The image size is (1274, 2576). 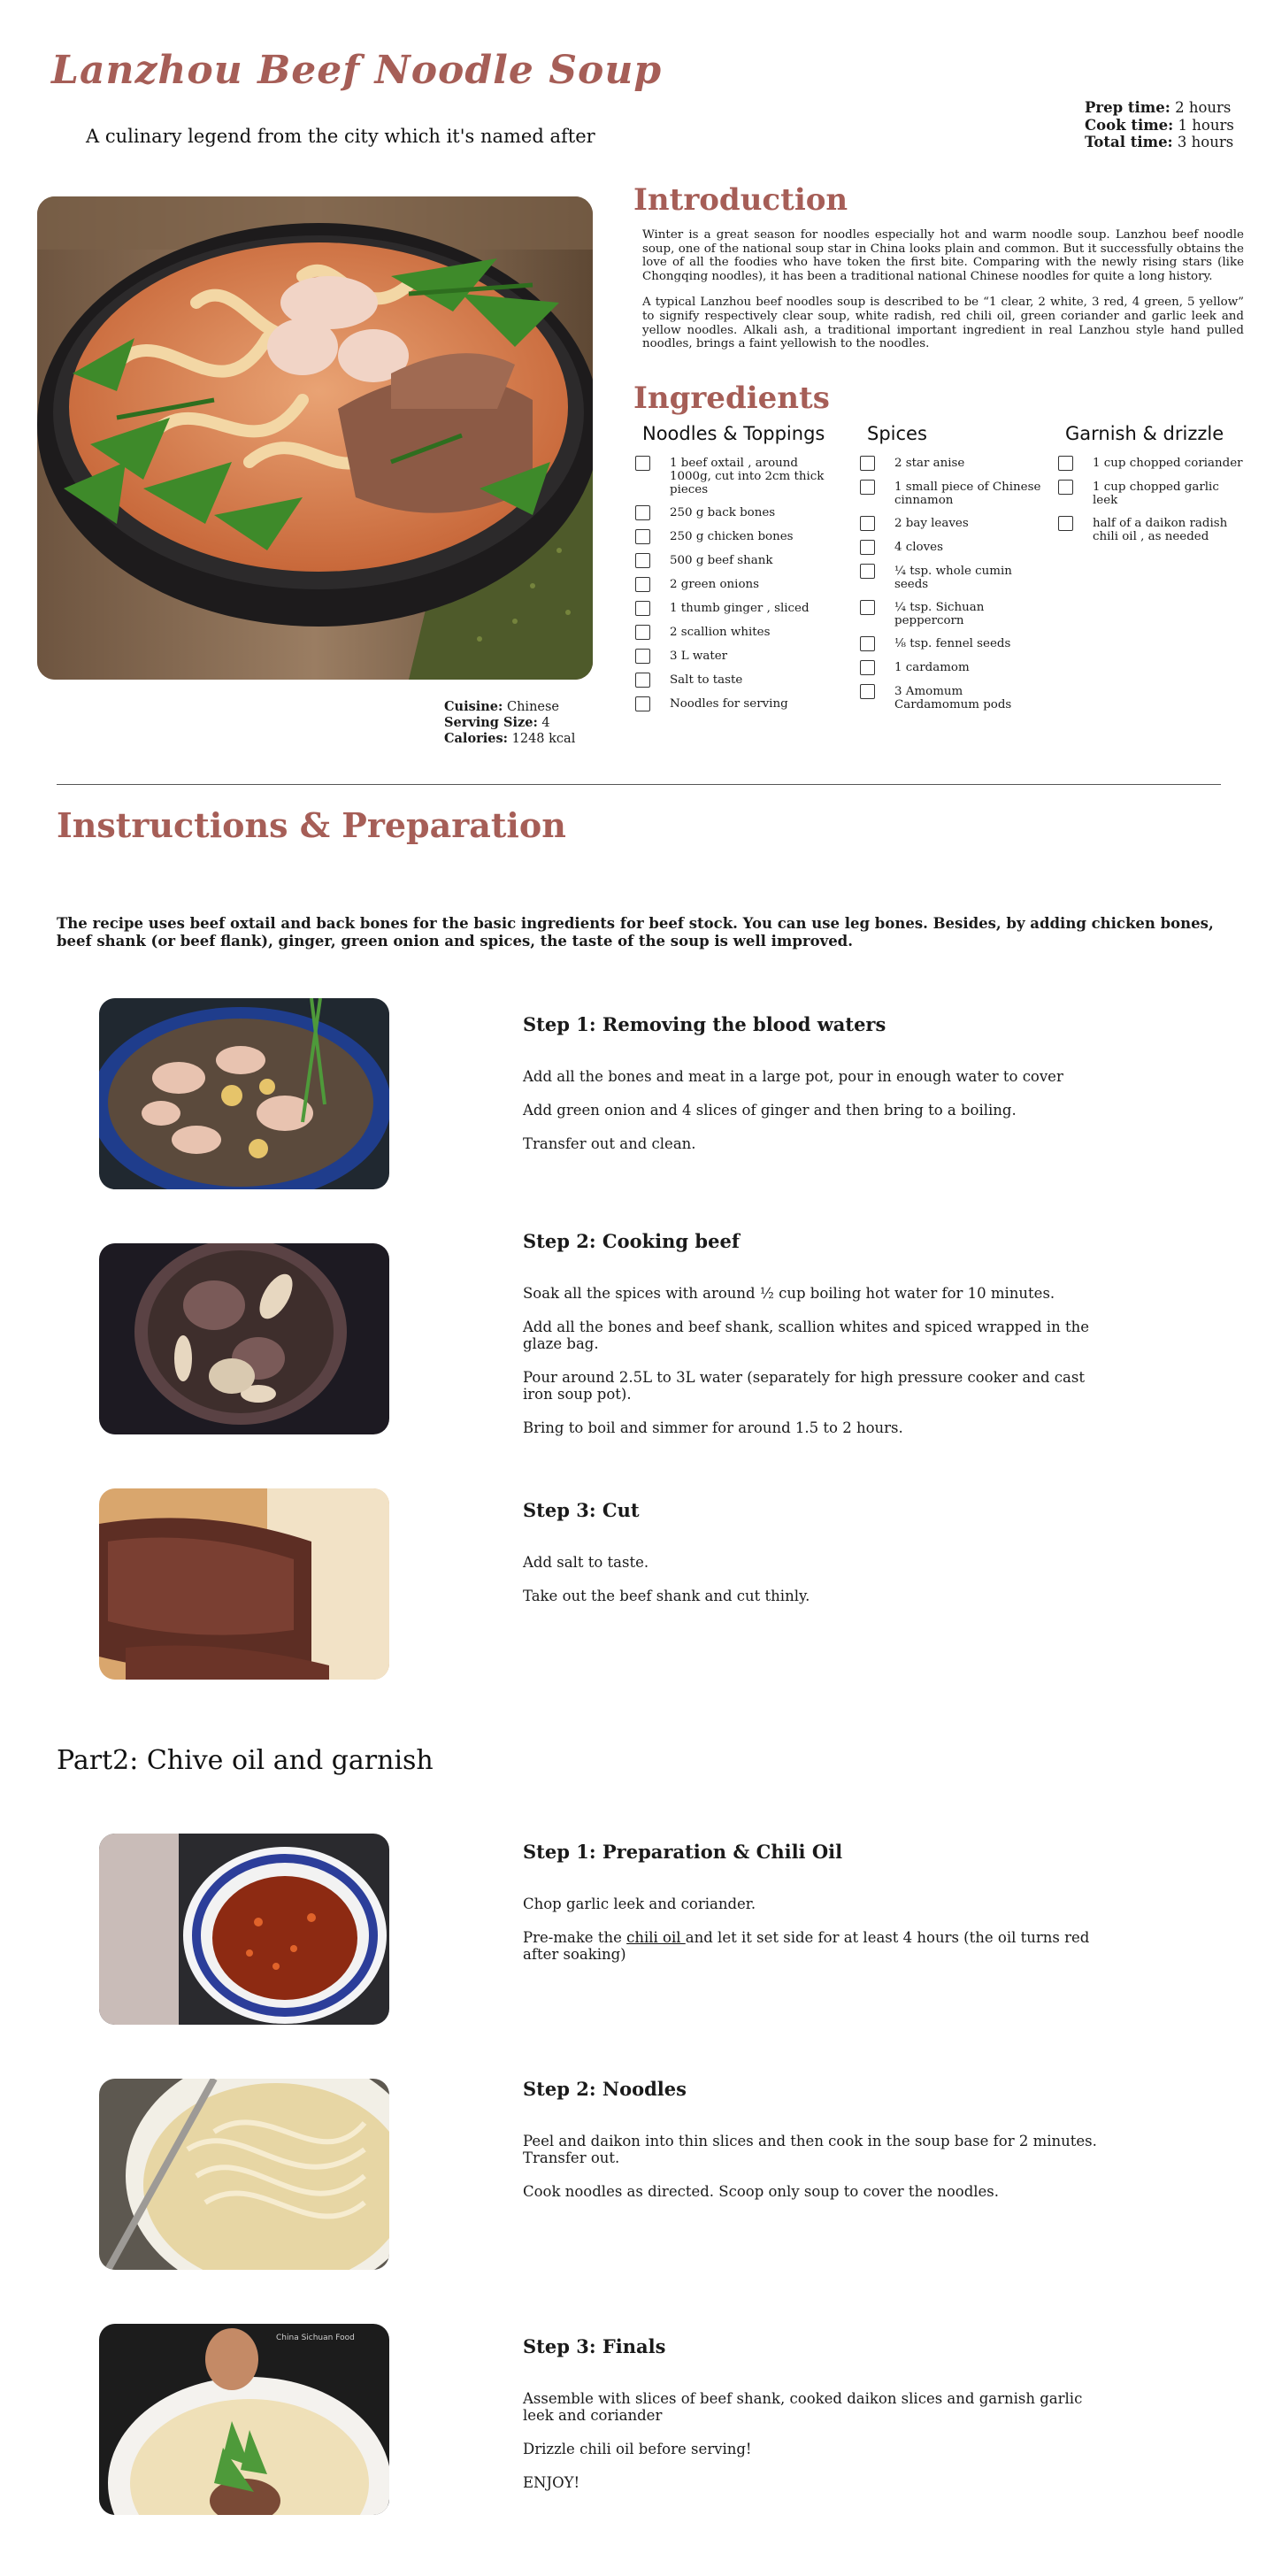 I want to click on ingredient-item: Salt to taste, so click(x=737, y=680).